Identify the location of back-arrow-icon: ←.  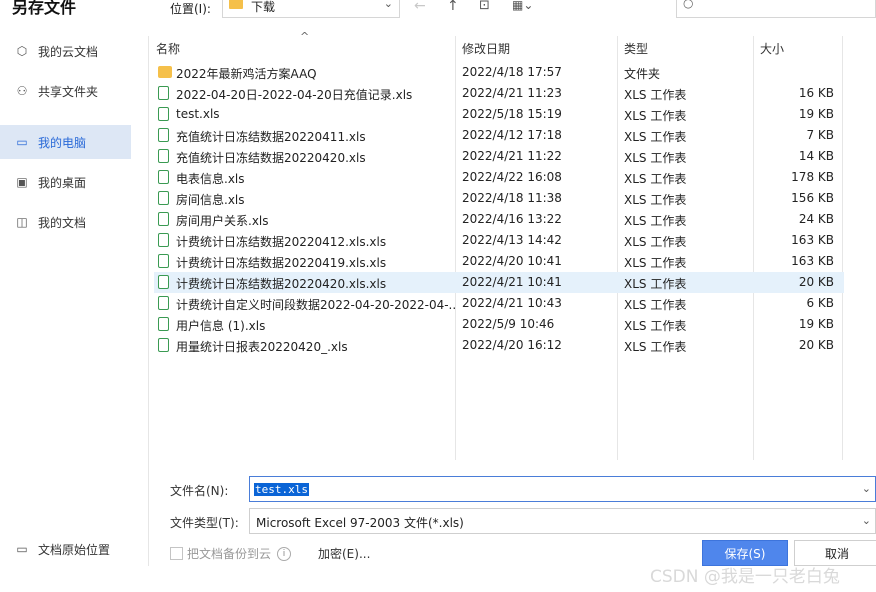
(420, 7).